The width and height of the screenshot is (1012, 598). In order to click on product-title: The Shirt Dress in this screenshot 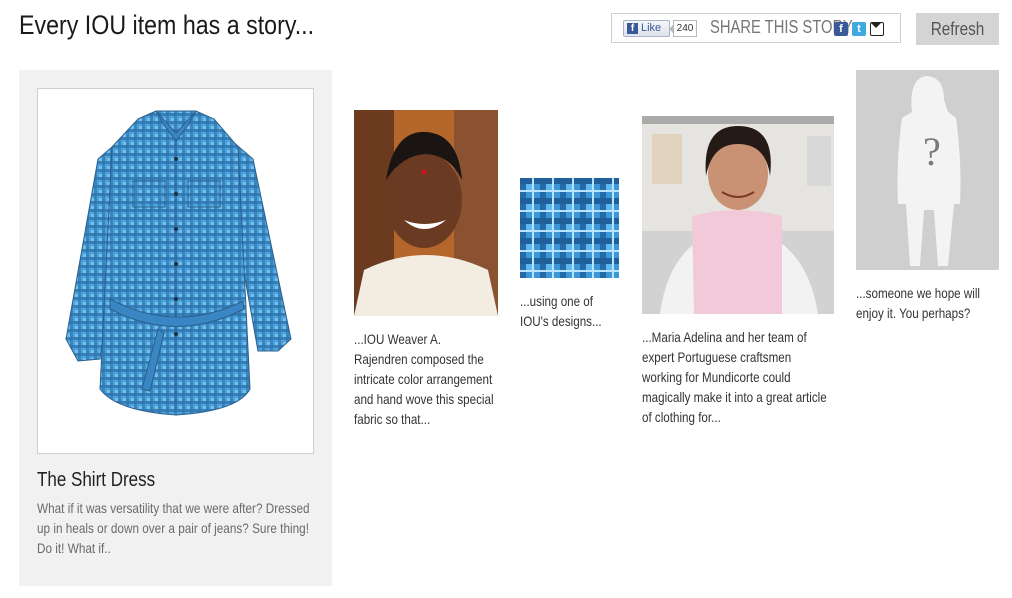, I will do `click(96, 480)`.